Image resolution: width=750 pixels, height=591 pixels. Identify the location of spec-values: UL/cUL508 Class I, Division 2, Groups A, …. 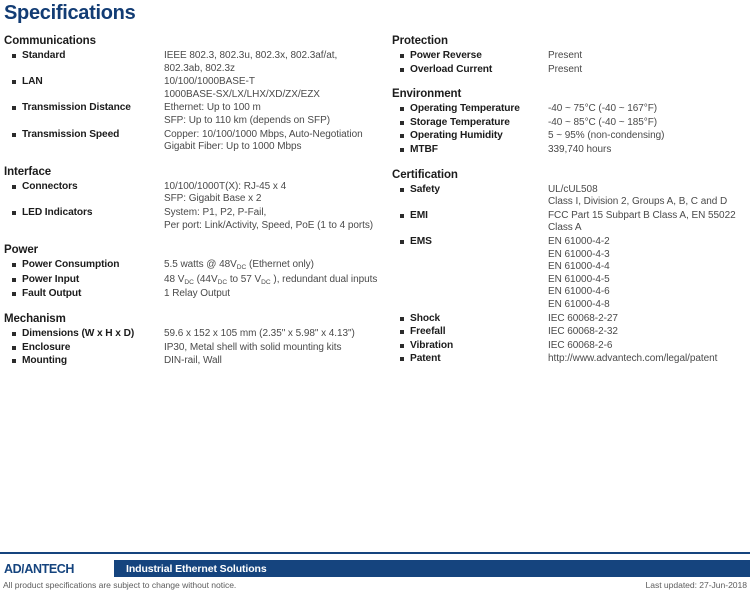
(649, 196).